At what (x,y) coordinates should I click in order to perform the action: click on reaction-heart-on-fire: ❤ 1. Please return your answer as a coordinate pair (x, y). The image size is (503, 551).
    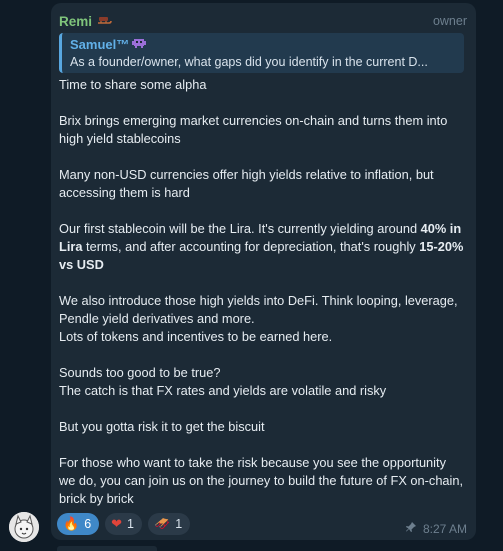
    Looking at the image, I should click on (123, 524).